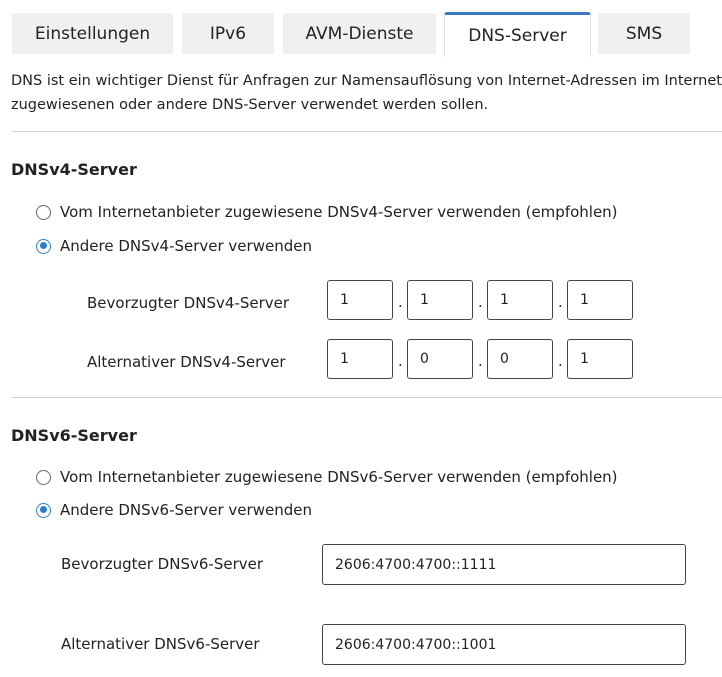 The image size is (722, 677). Describe the element at coordinates (186, 246) in the screenshot. I see `dnsv4-option-custom-label: Andere DNSv4-Server verwenden` at that location.